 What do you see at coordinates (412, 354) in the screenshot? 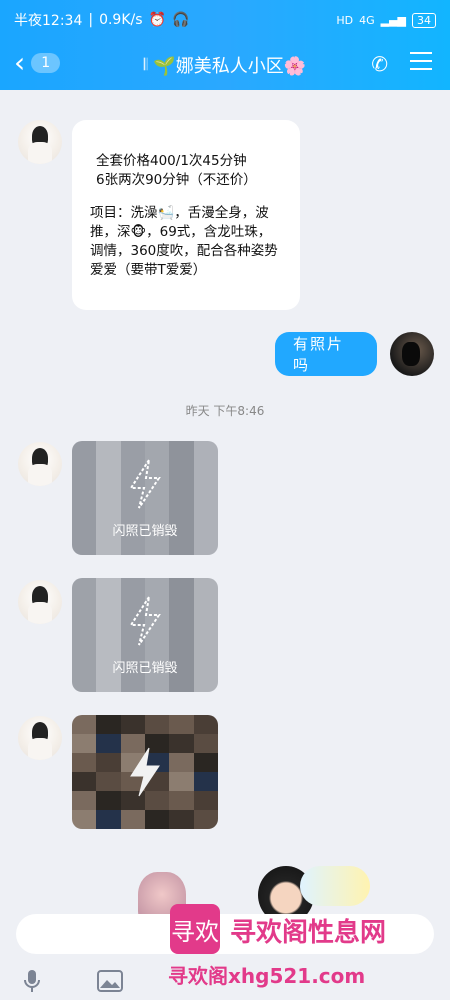
I see `my-avatar` at bounding box center [412, 354].